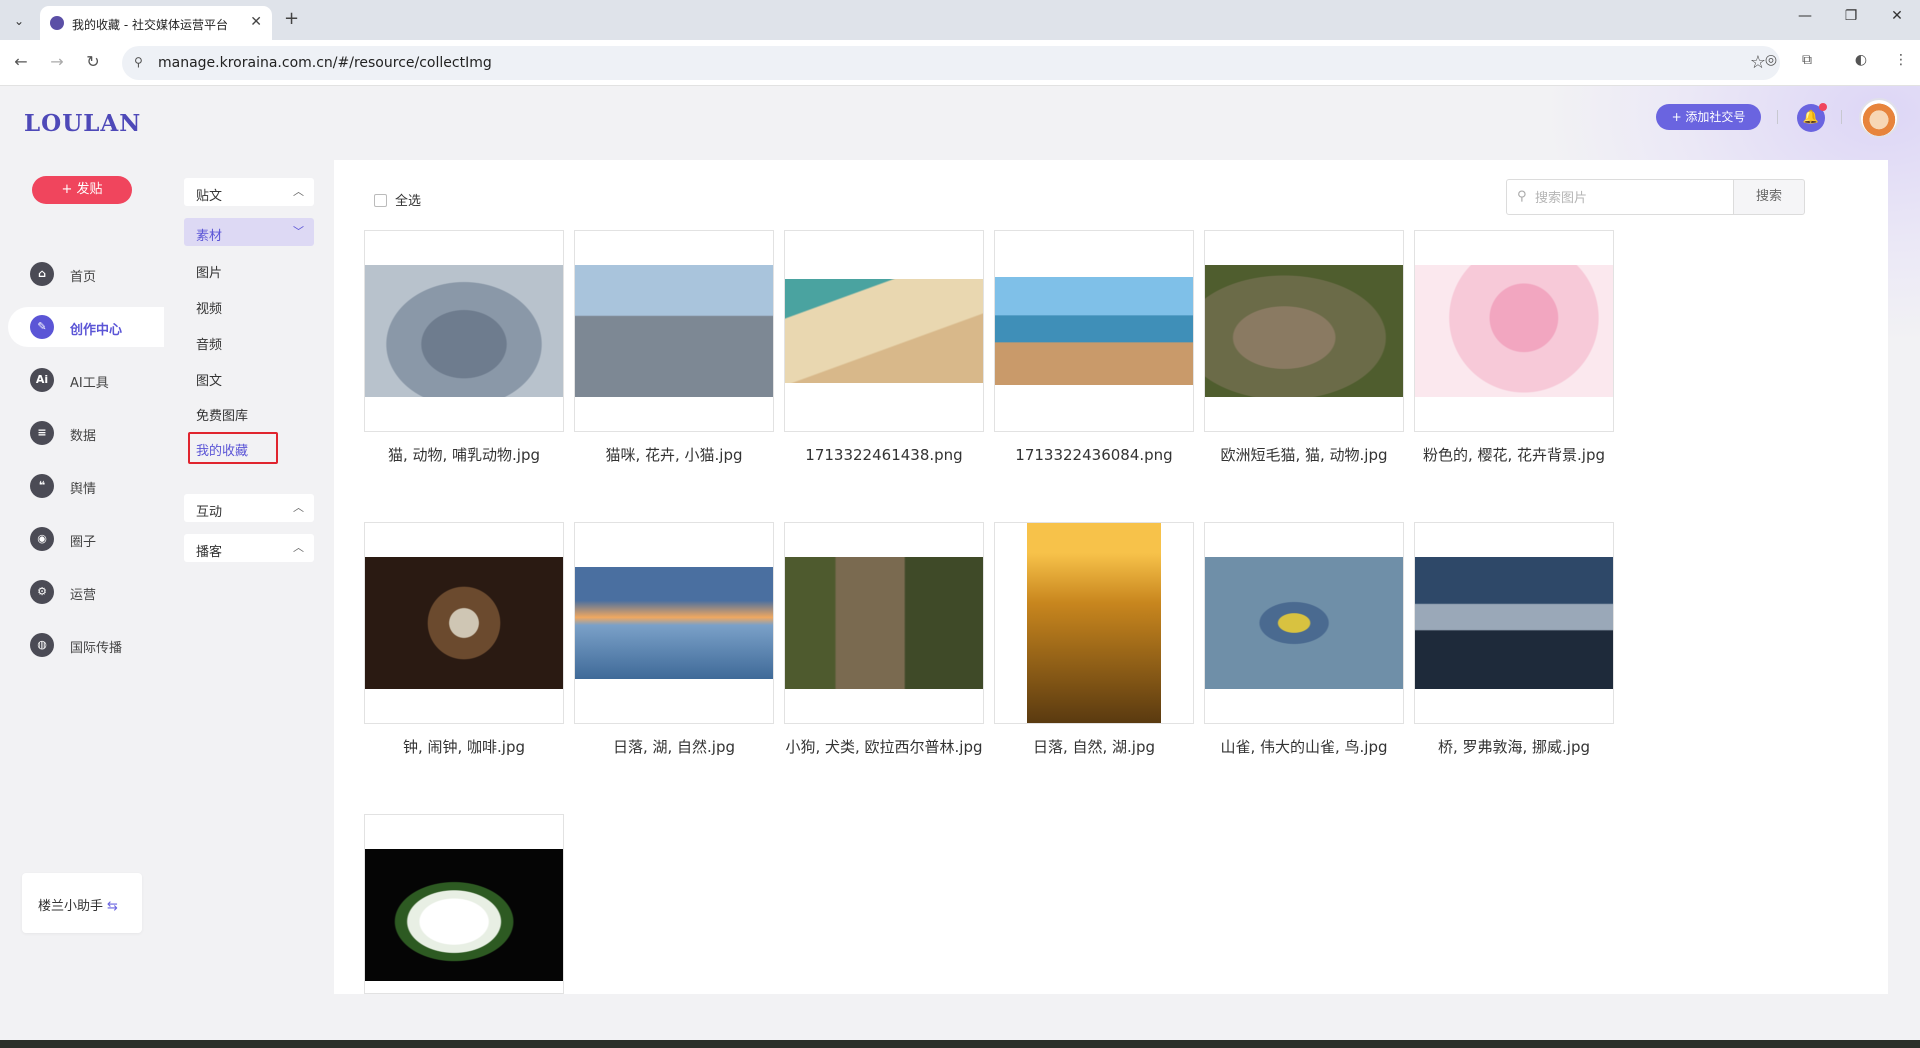 Image resolution: width=1920 pixels, height=1048 pixels. What do you see at coordinates (291, 18) in the screenshot?
I see `new-tab-icon: +` at bounding box center [291, 18].